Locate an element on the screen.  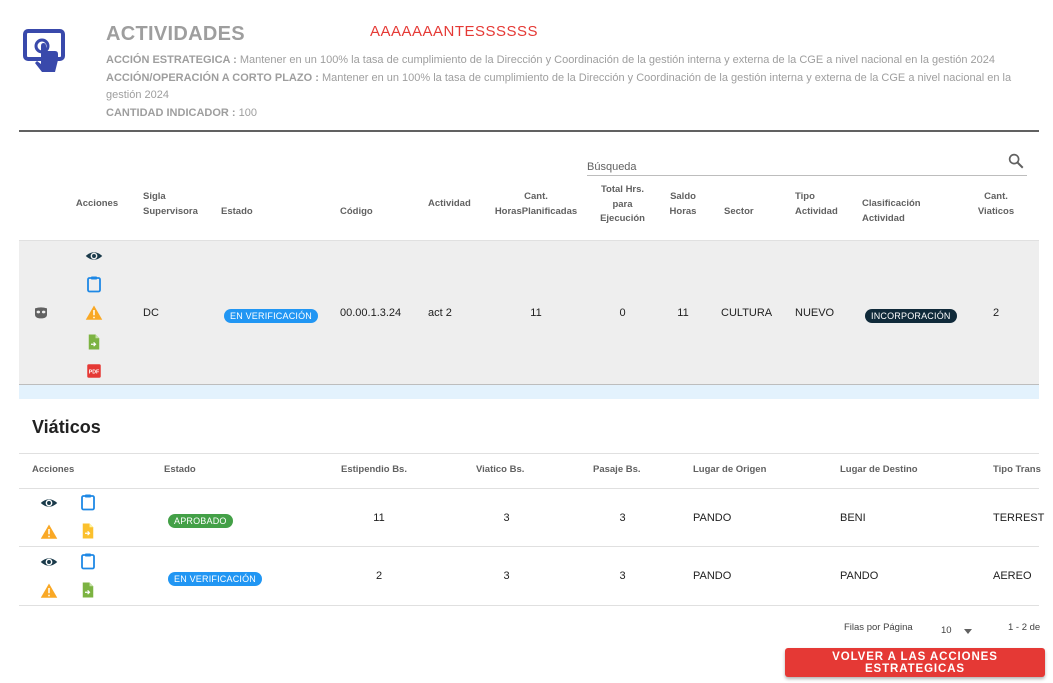
col-cant-horas: Cant. HorasPlanificadas is located at coordinates (536, 204).